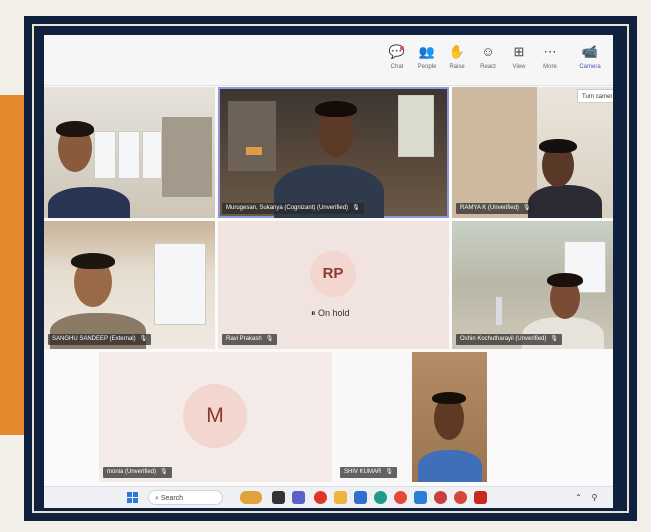  What do you see at coordinates (578, 497) in the screenshot?
I see `chevron-up-icon: ⌃` at bounding box center [578, 497].